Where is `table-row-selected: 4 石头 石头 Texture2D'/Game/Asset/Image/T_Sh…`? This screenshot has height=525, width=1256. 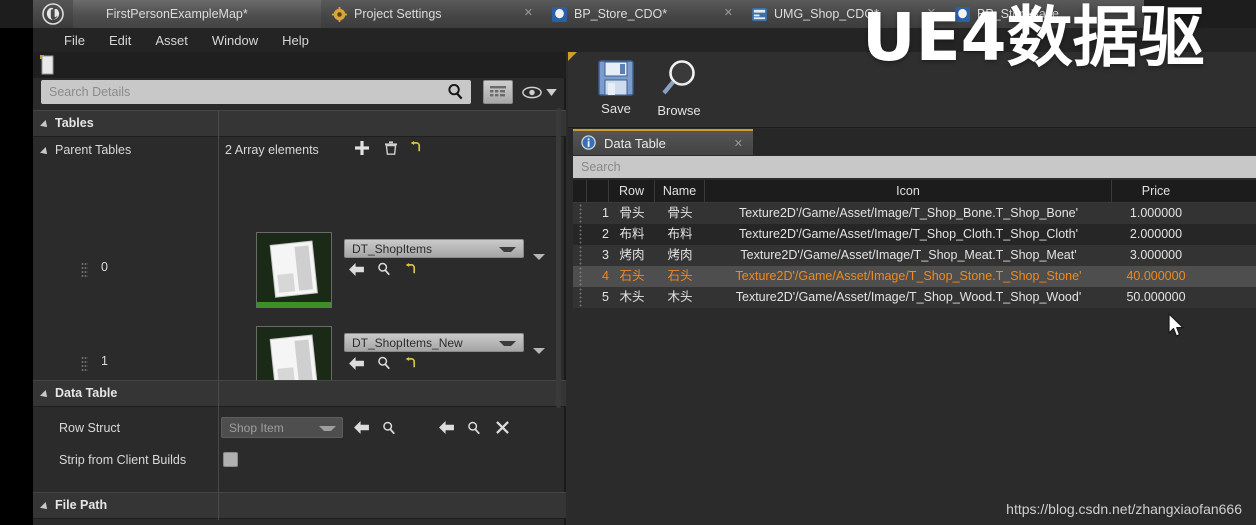 table-row-selected: 4 石头 石头 Texture2D'/Game/Asset/Image/T_Sh… is located at coordinates (914, 276).